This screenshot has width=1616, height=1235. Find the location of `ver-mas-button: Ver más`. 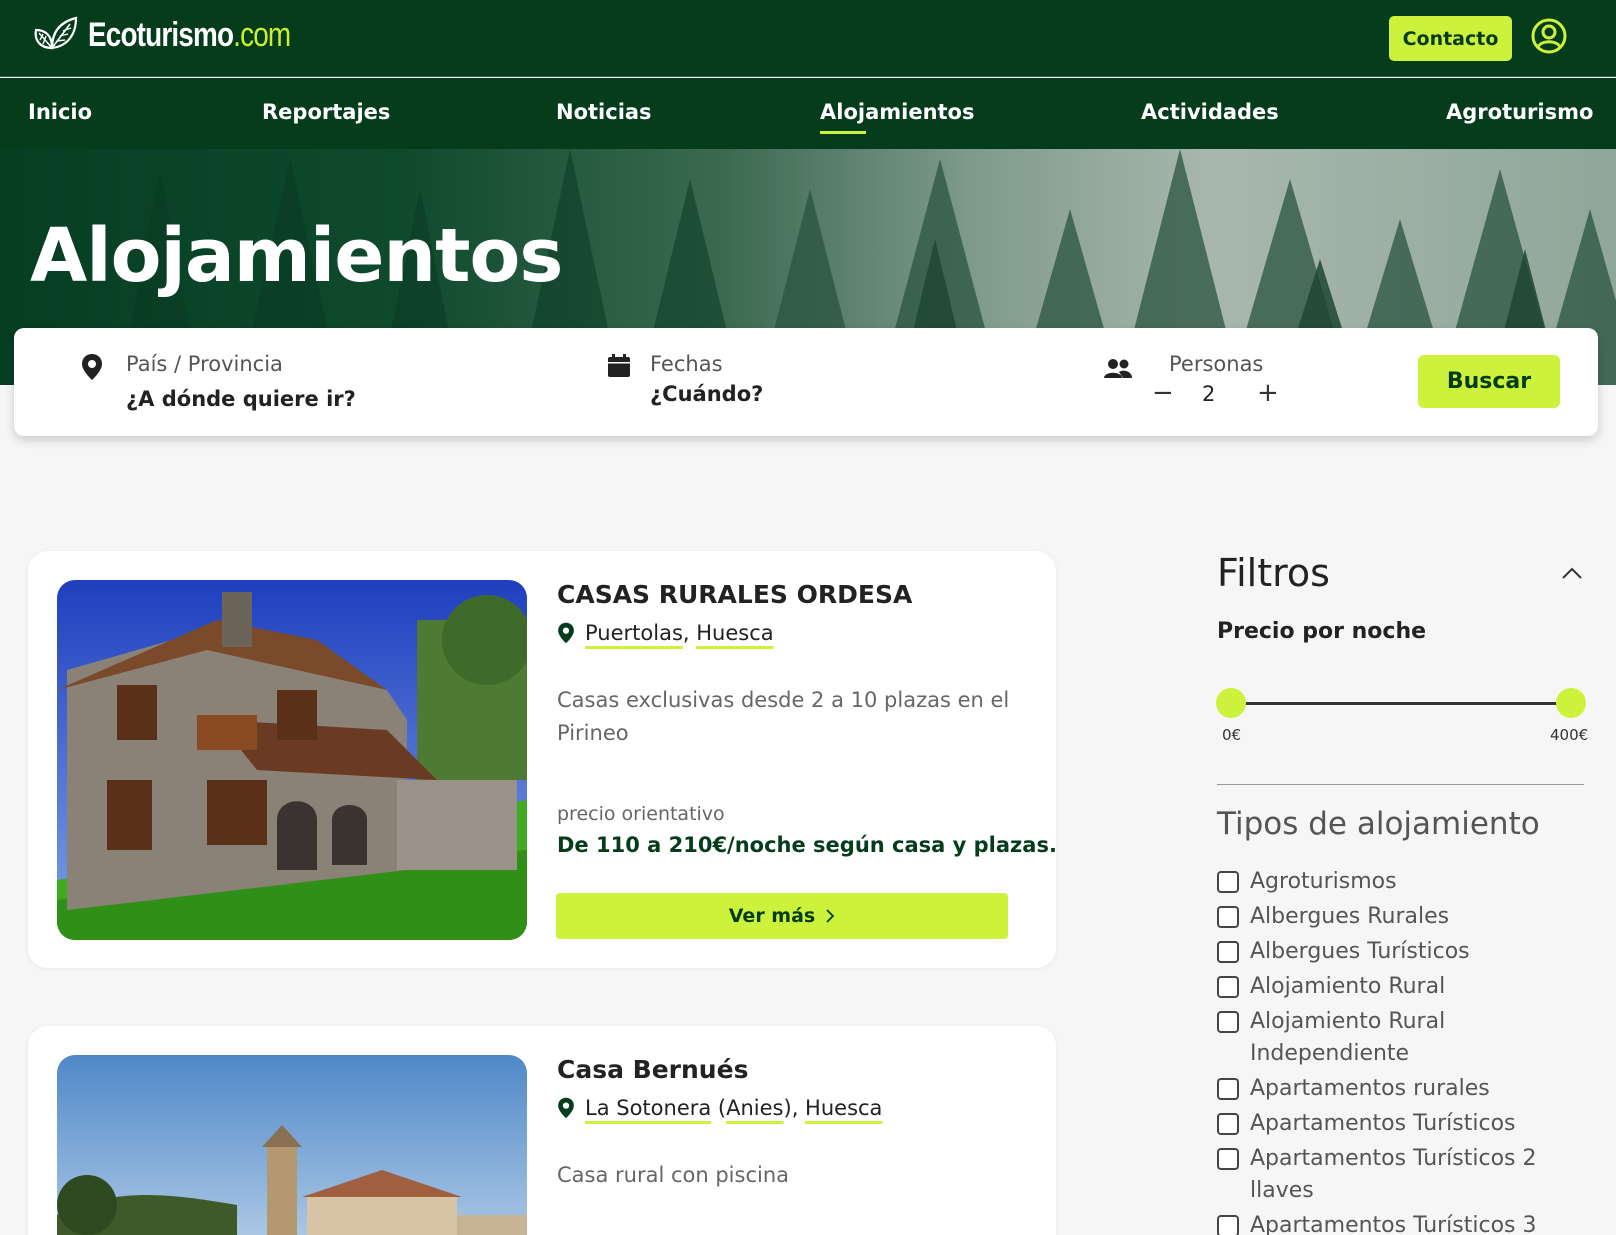

ver-mas-button: Ver más is located at coordinates (782, 916).